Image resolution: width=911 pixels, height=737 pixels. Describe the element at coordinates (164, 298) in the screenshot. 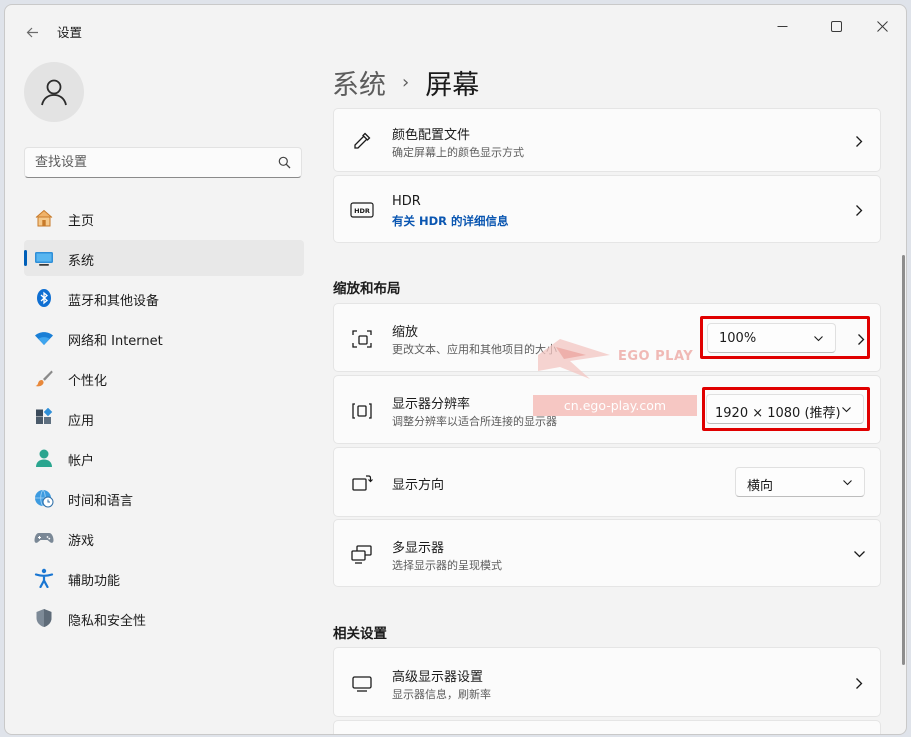

I see `sidebar-item-bluetooth: 蓝牙和其他设备` at that location.